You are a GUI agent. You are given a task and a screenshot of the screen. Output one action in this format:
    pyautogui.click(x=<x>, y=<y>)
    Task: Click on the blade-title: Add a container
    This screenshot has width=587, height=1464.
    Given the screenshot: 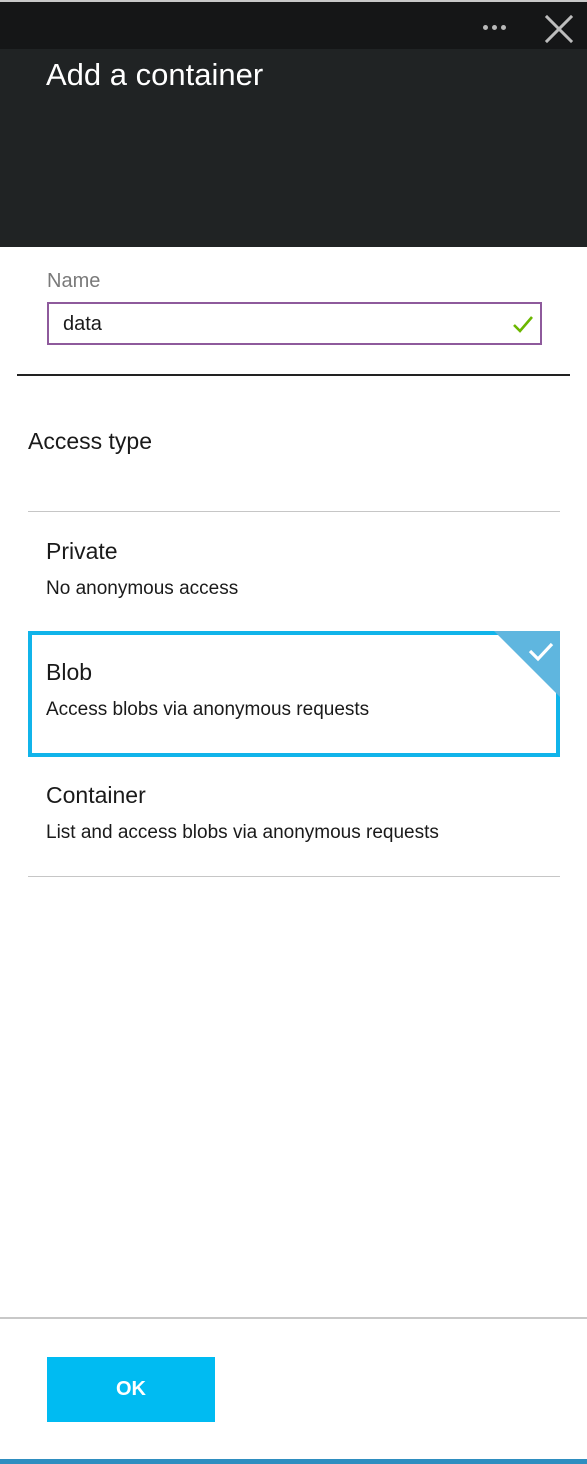 What is the action you would take?
    pyautogui.click(x=155, y=74)
    